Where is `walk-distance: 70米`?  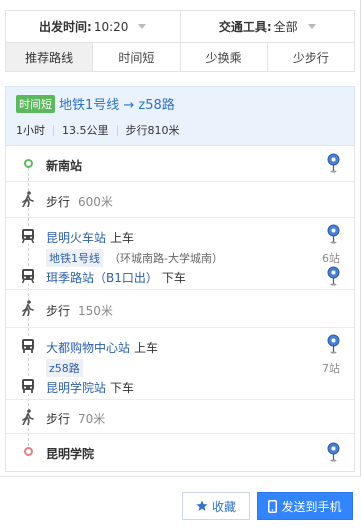
walk-distance: 70米 is located at coordinates (92, 419).